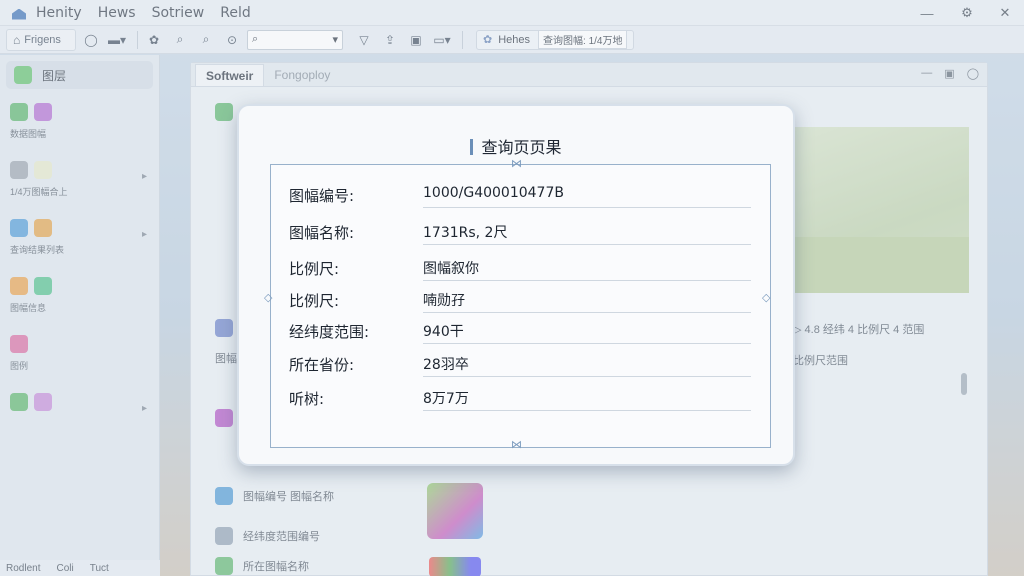  Describe the element at coordinates (268, 298) in the screenshot. I see `ornament-left-icon: ◇` at that location.